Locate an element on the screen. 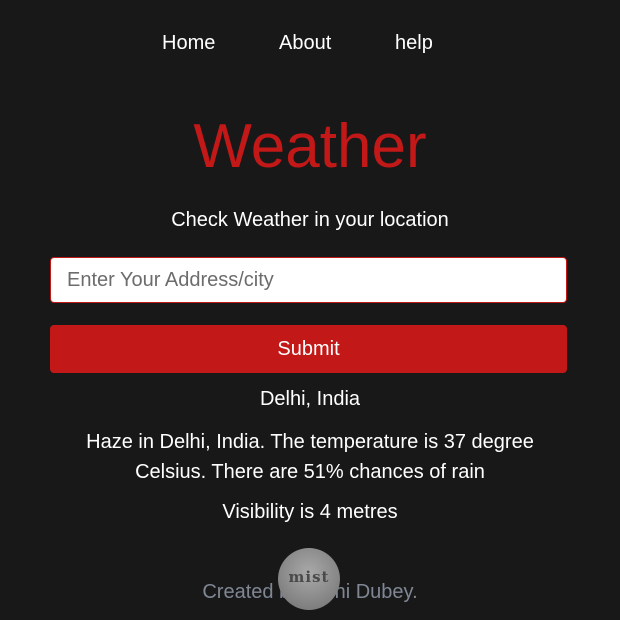 This screenshot has height=620, width=620. top-nav: Home About help is located at coordinates (310, 43).